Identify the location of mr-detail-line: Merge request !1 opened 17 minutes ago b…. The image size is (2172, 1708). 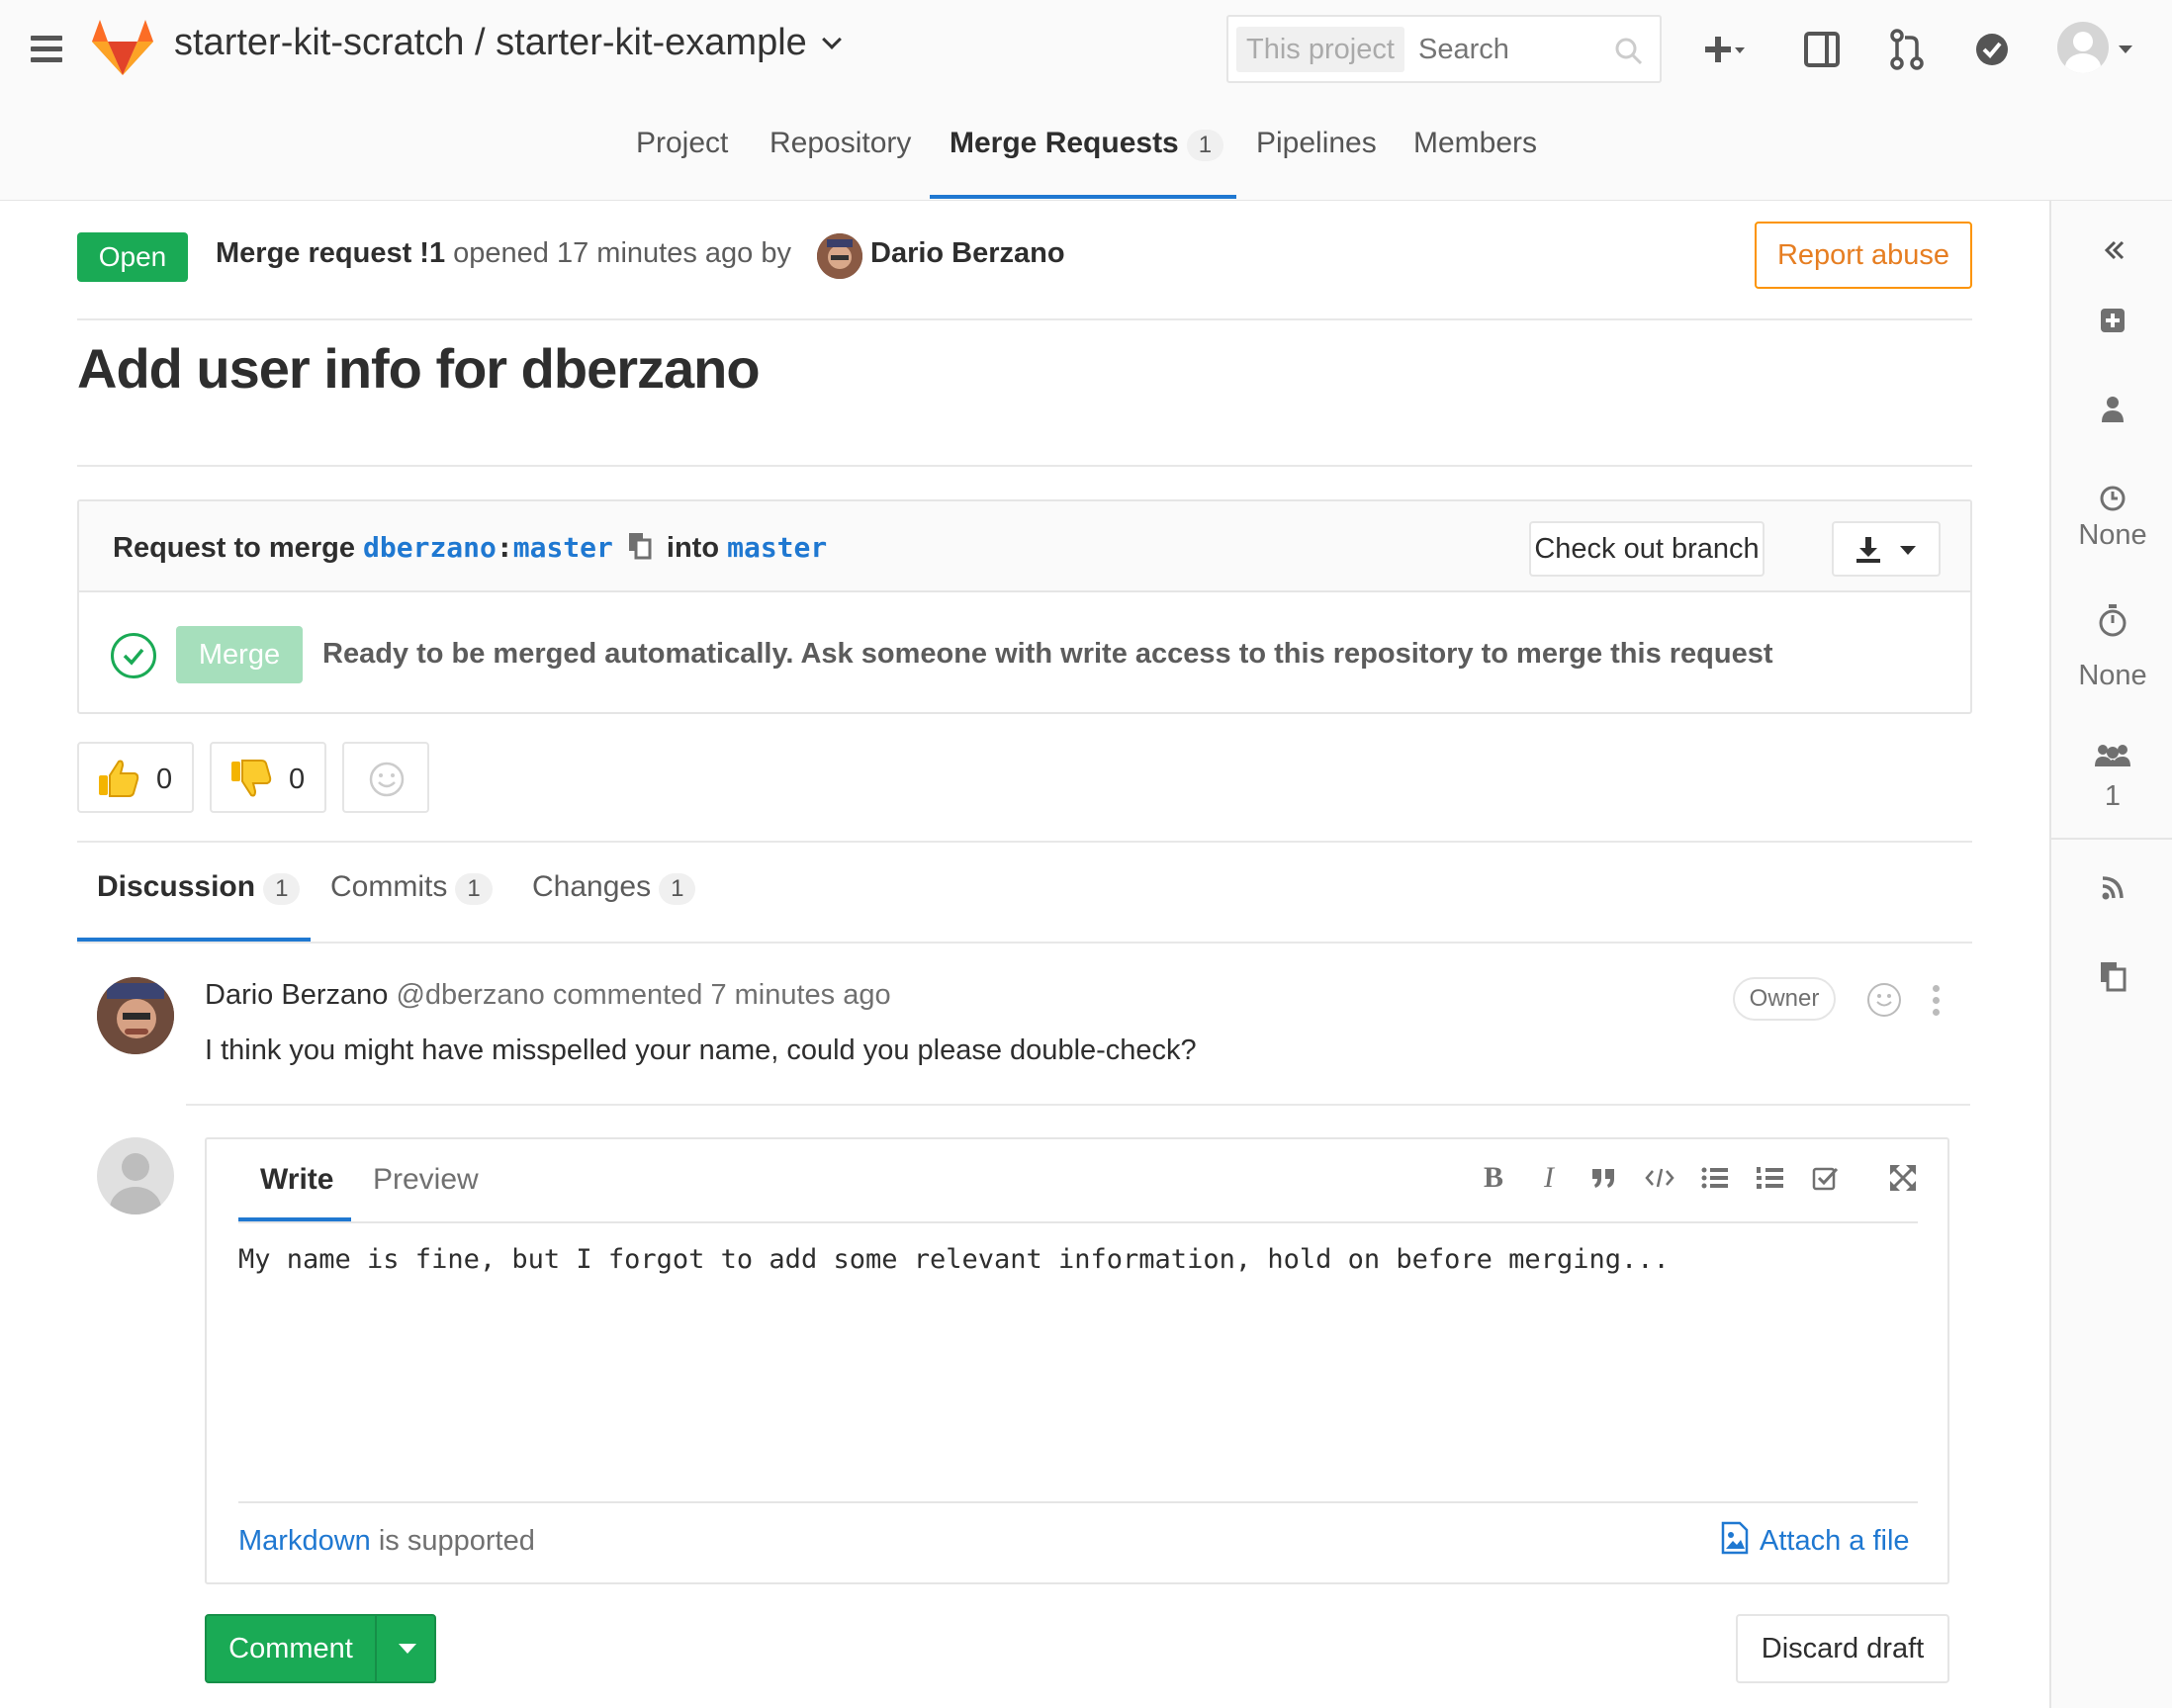
(503, 253).